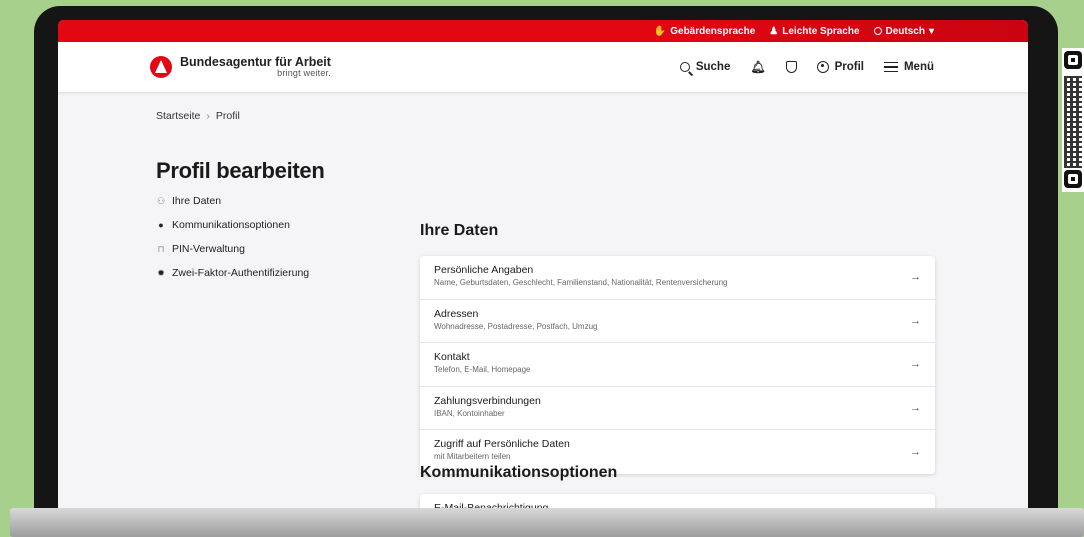  I want to click on sign-language-link: ✋ Gebärdensprache, so click(705, 31).